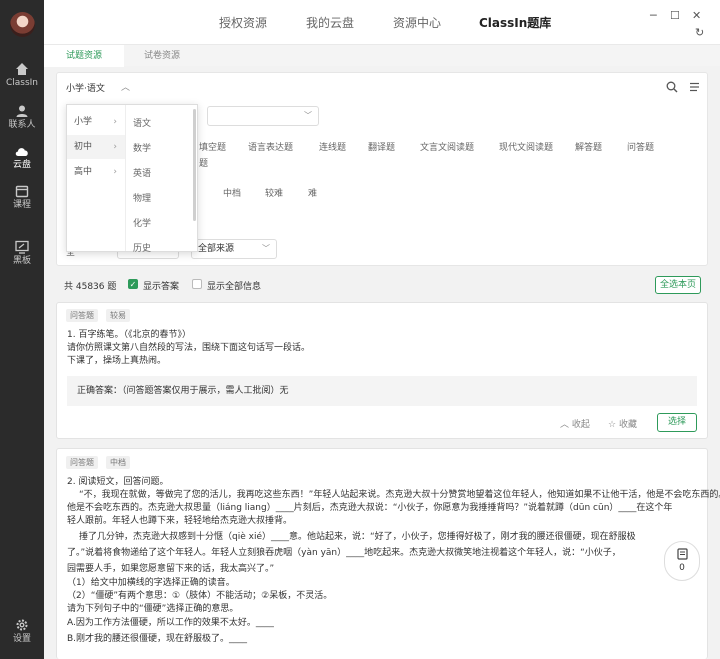  What do you see at coordinates (580, 425) in the screenshot?
I see `collapse-label: 收起` at bounding box center [580, 425].